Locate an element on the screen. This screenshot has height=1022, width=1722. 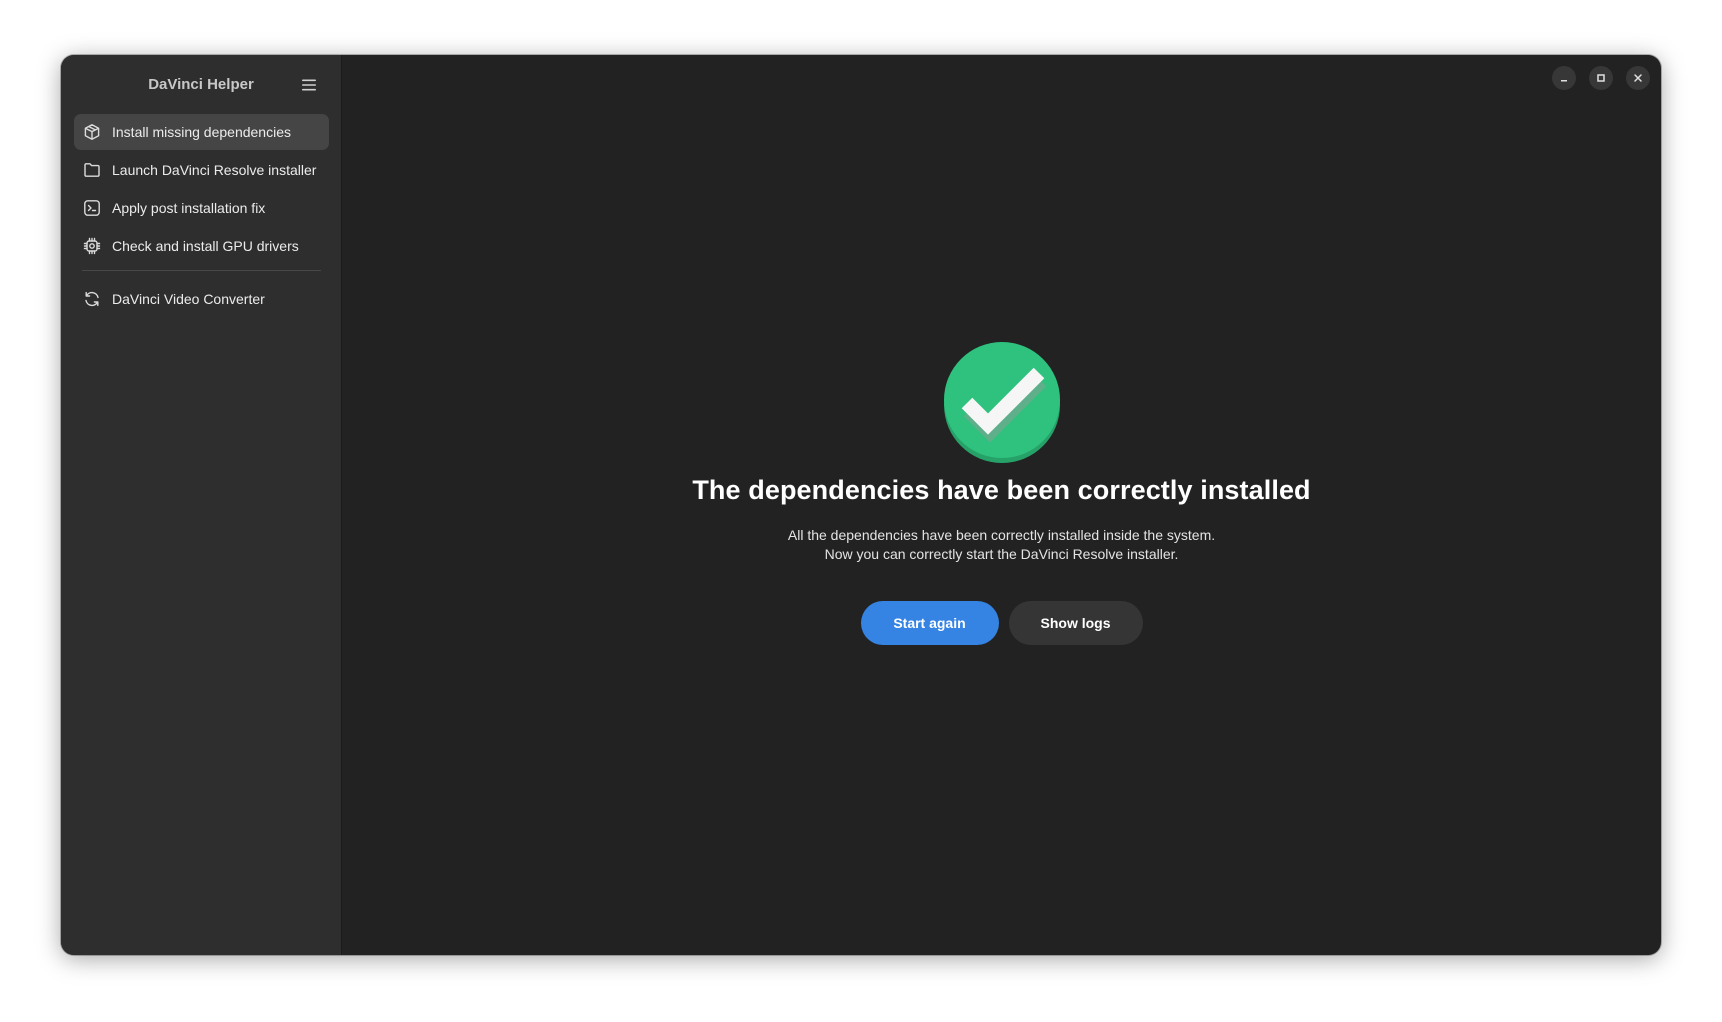
start-again-button: Start again is located at coordinates (929, 623).